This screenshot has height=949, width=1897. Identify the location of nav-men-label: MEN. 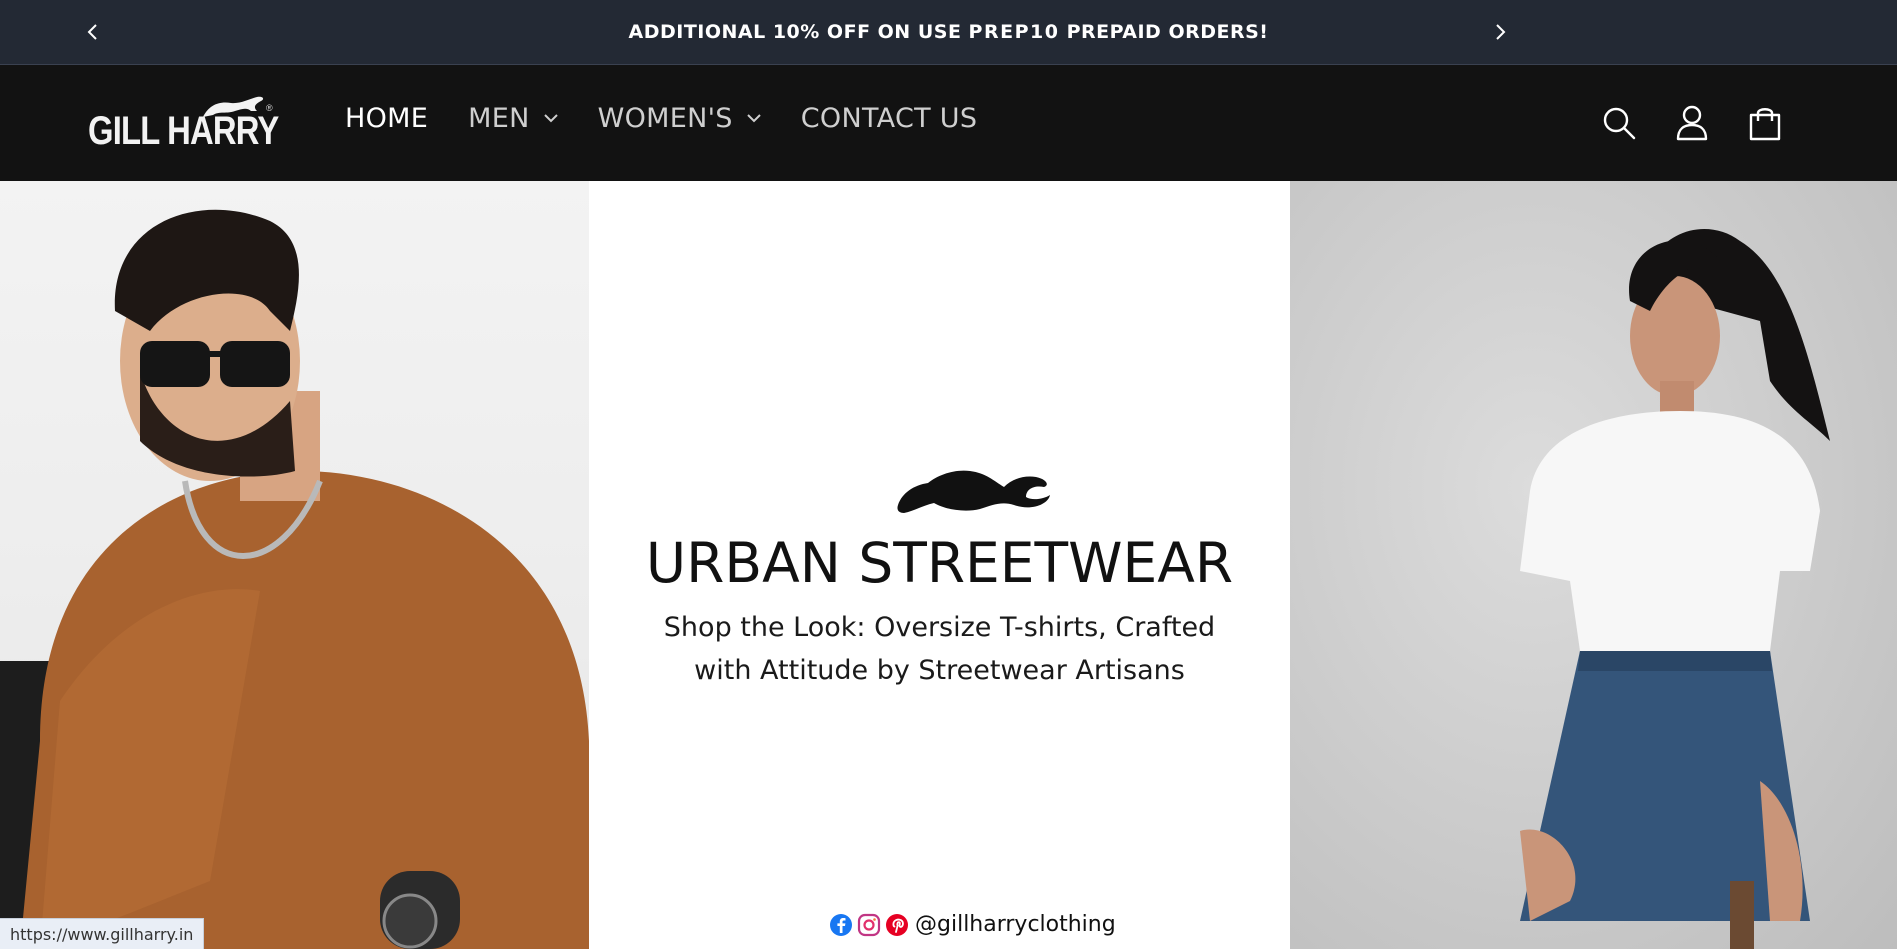
(499, 118).